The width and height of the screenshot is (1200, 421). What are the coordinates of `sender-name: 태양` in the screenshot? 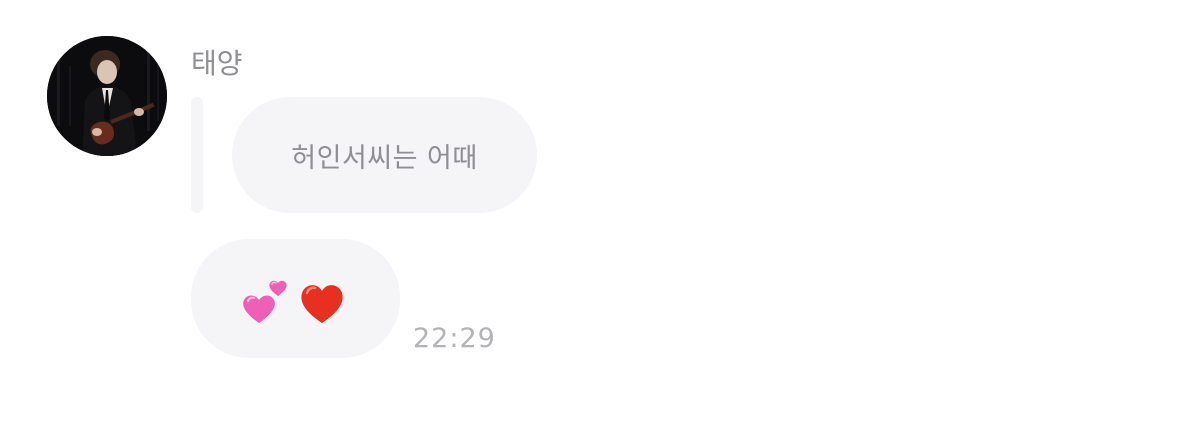 It's located at (217, 63).